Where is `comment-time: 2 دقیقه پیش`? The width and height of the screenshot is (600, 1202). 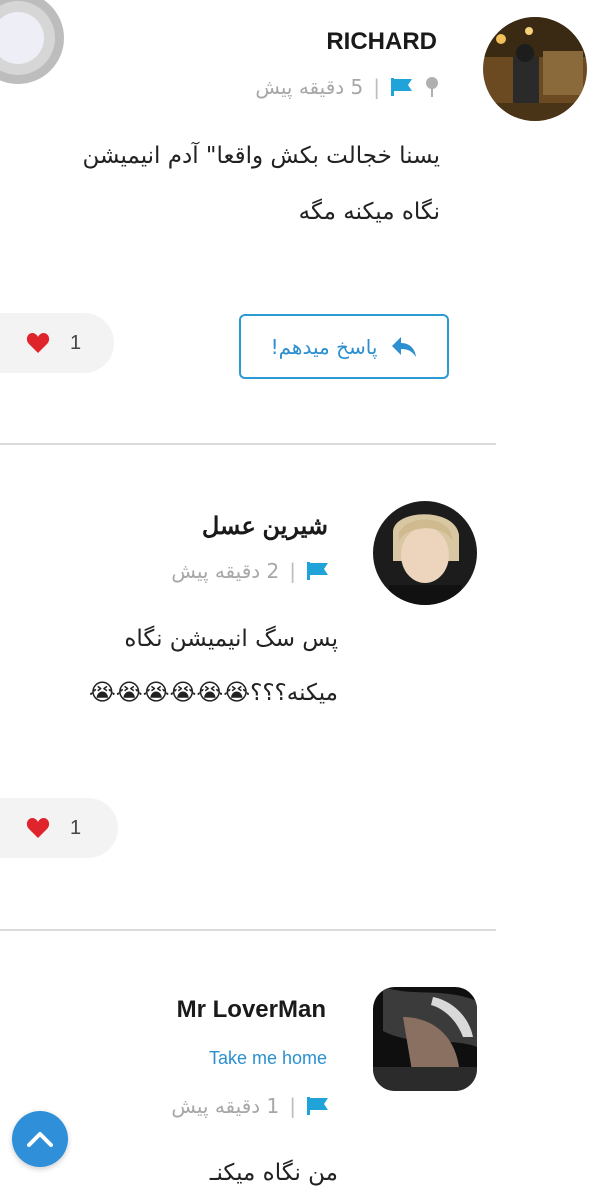 comment-time: 2 دقیقه پیش is located at coordinates (225, 571).